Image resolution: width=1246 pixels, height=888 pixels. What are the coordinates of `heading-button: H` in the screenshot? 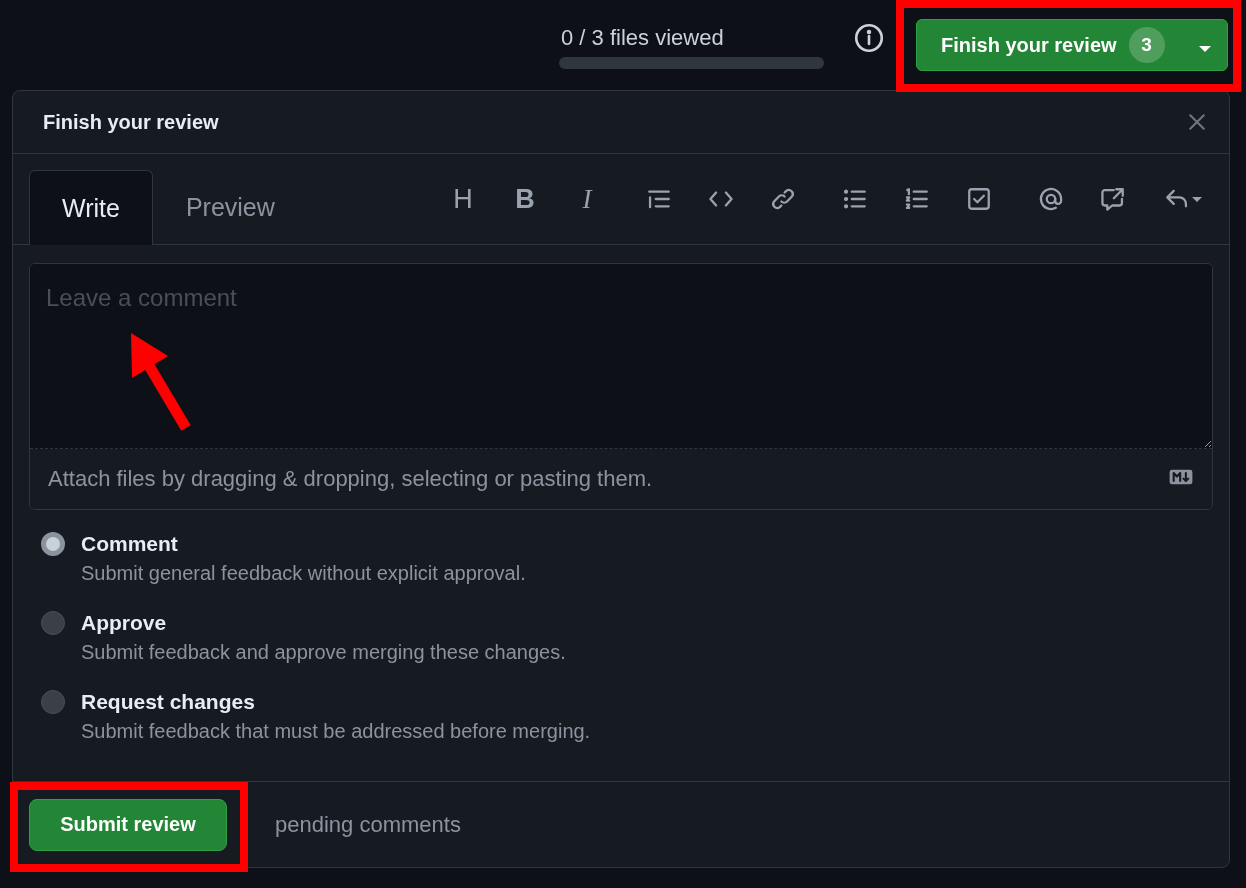 It's located at (463, 199).